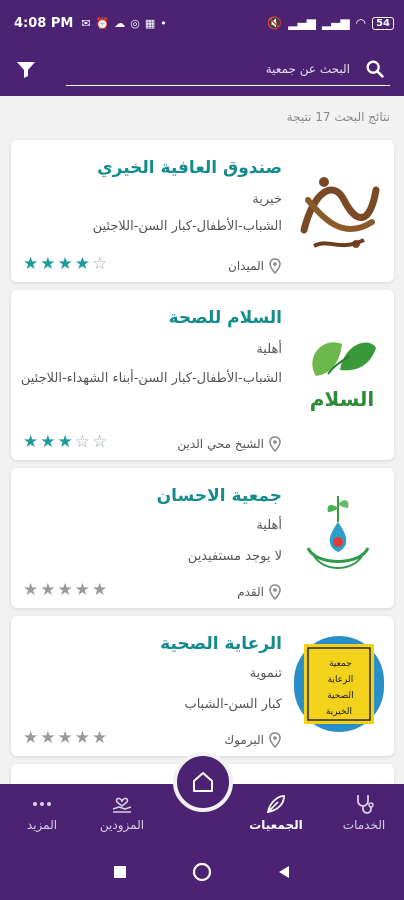 This screenshot has width=404, height=900. I want to click on signal-icon: ▂▄▆, so click(302, 23).